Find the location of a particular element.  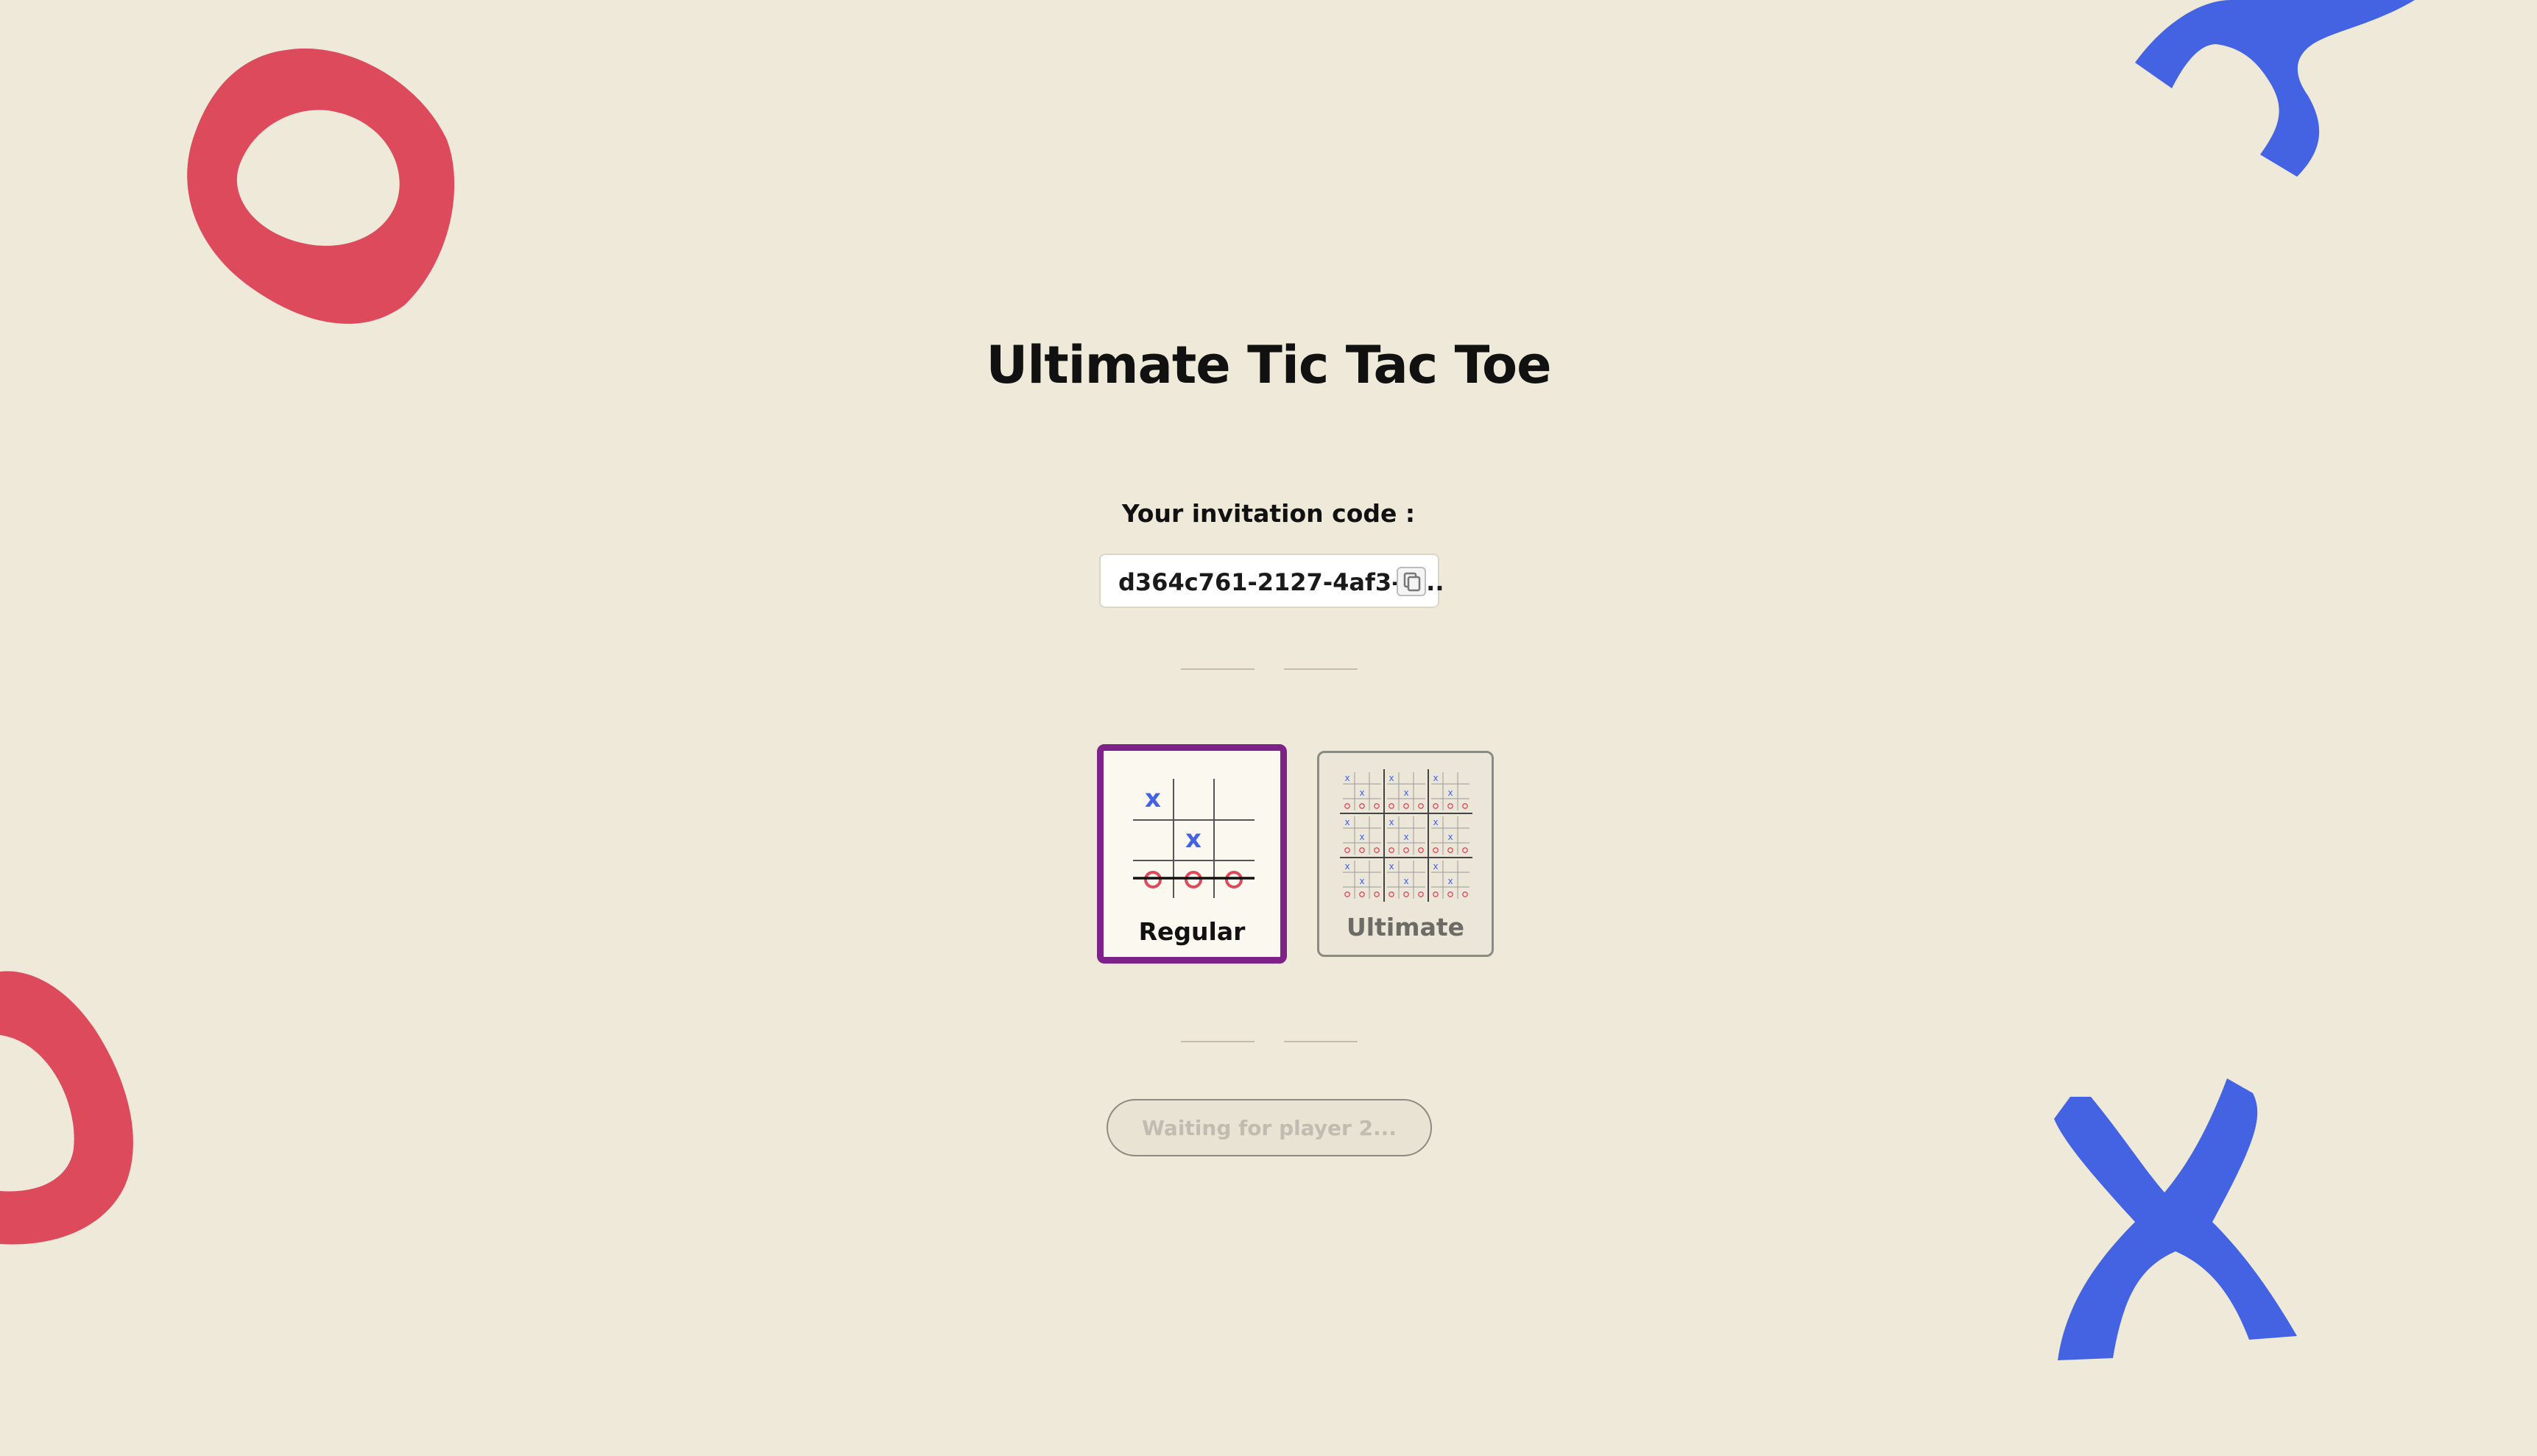

decorative-x-bottom-right is located at coordinates (2175, 1219).